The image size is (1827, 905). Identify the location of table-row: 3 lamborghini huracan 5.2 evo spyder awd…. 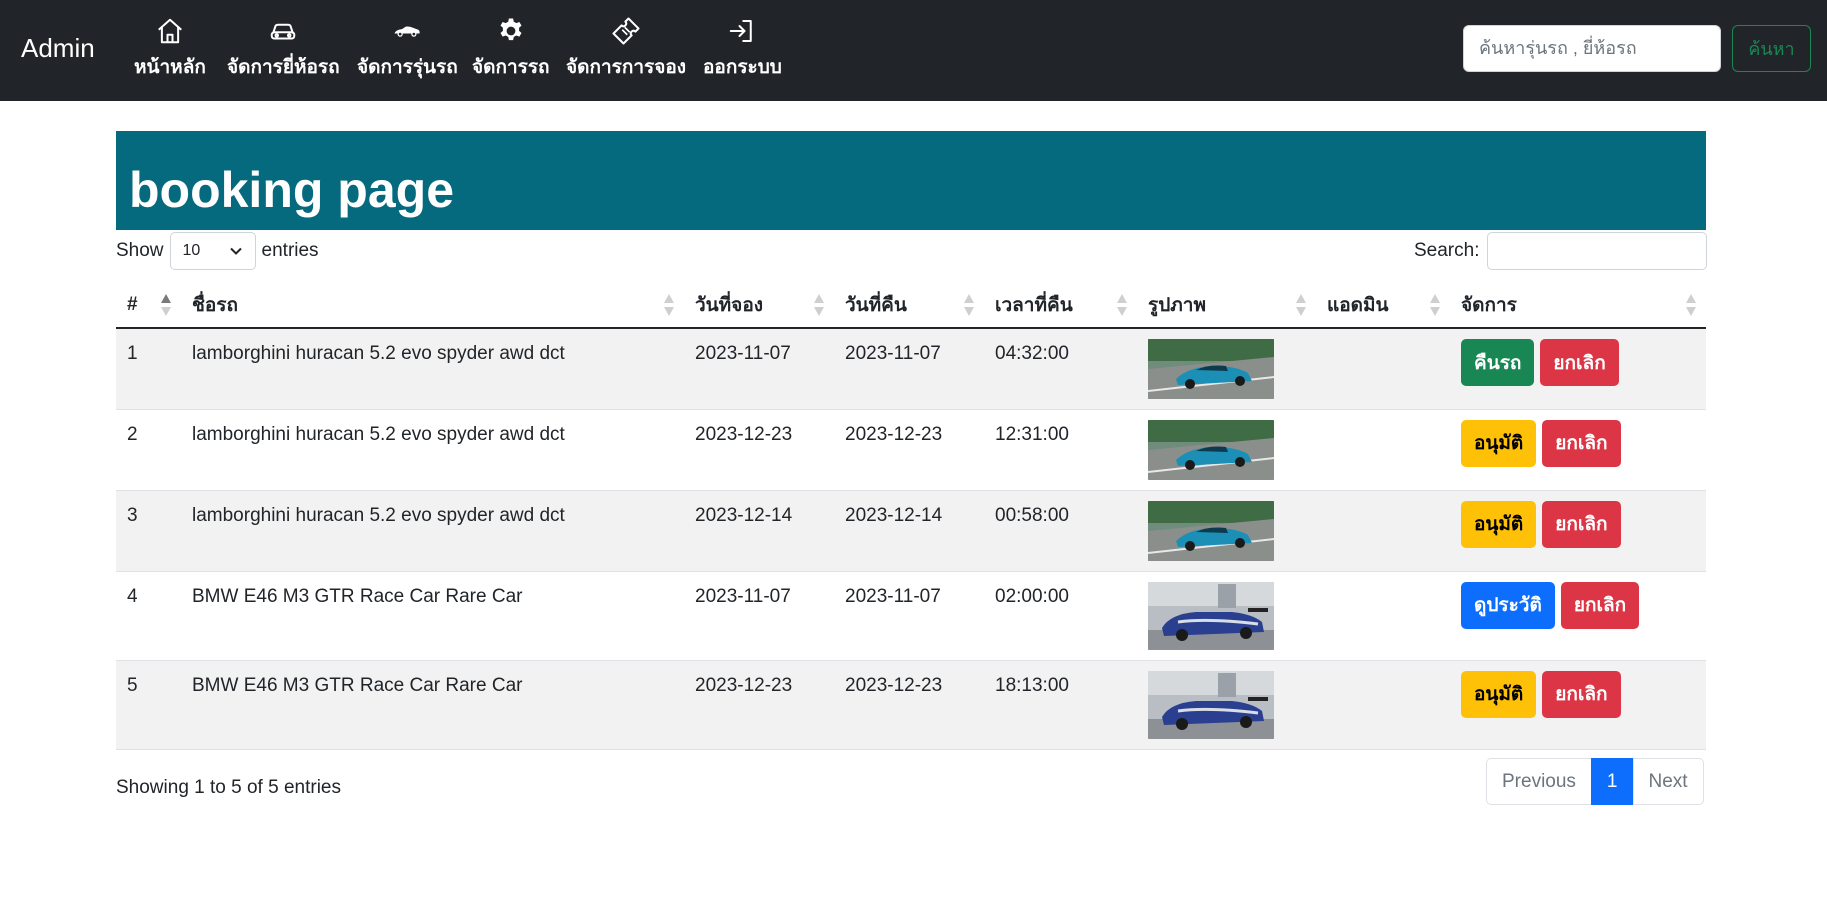
(911, 531).